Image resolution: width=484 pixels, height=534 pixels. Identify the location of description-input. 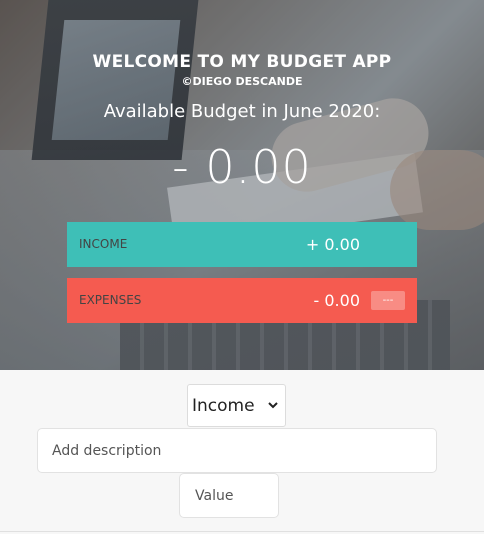
(237, 450).